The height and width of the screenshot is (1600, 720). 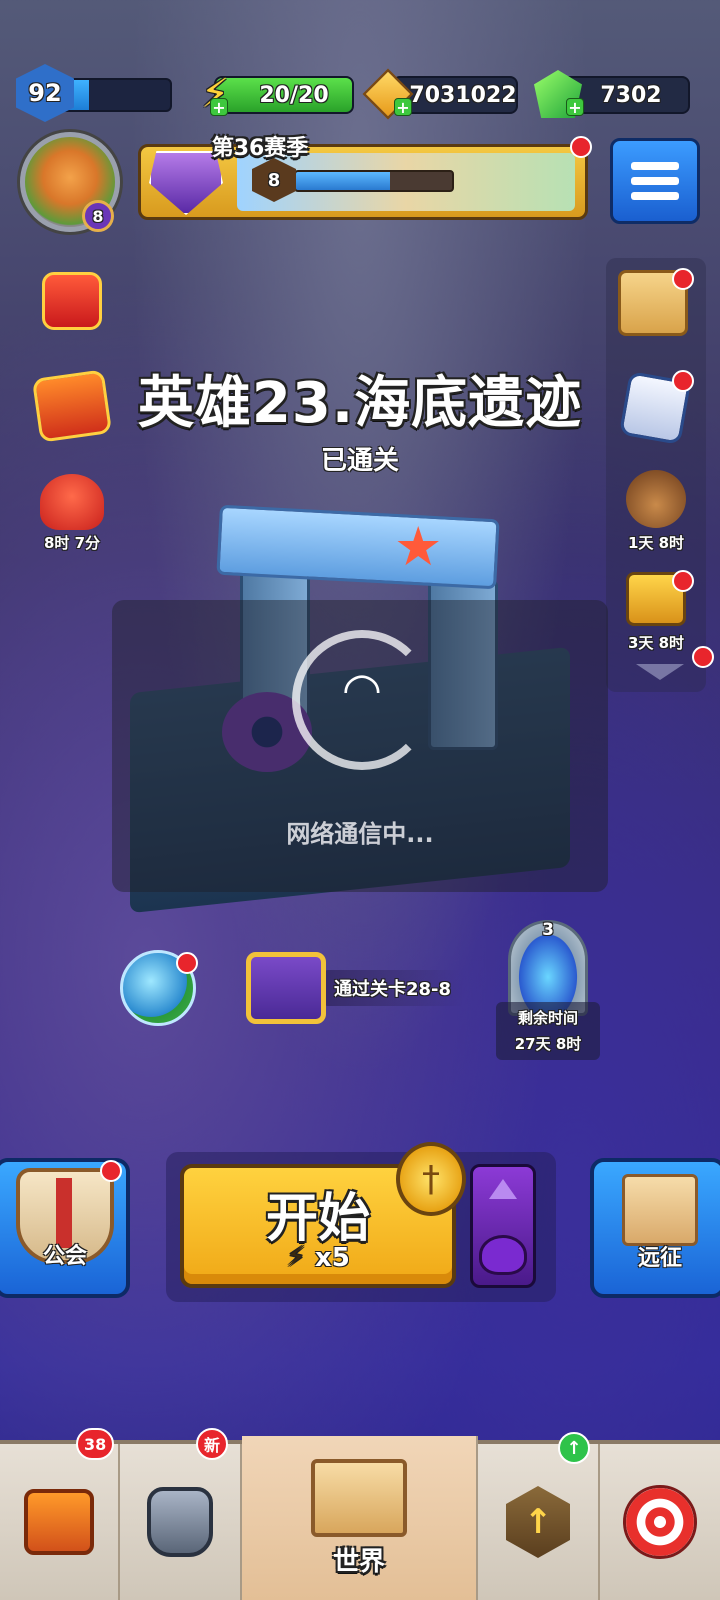 I want to click on ruin-arch-top, so click(x=358, y=547).